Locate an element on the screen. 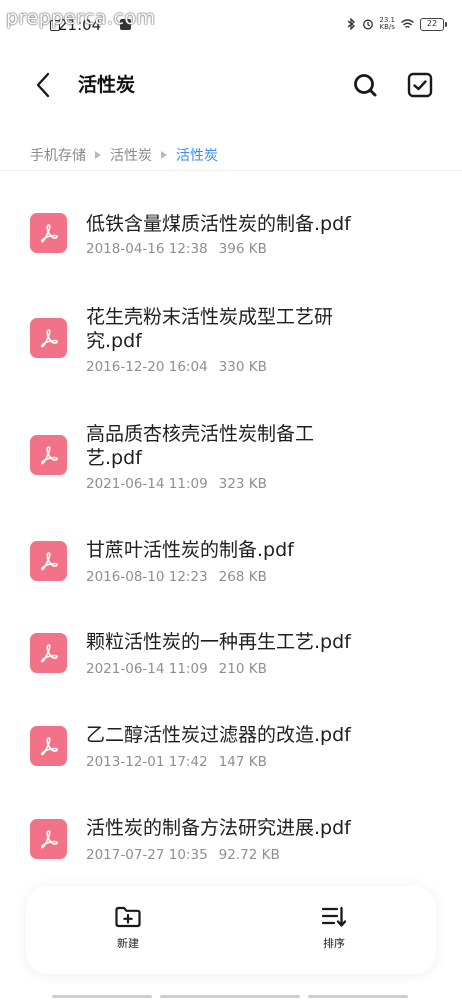  new-folder-button: 新建 is located at coordinates (128, 932).